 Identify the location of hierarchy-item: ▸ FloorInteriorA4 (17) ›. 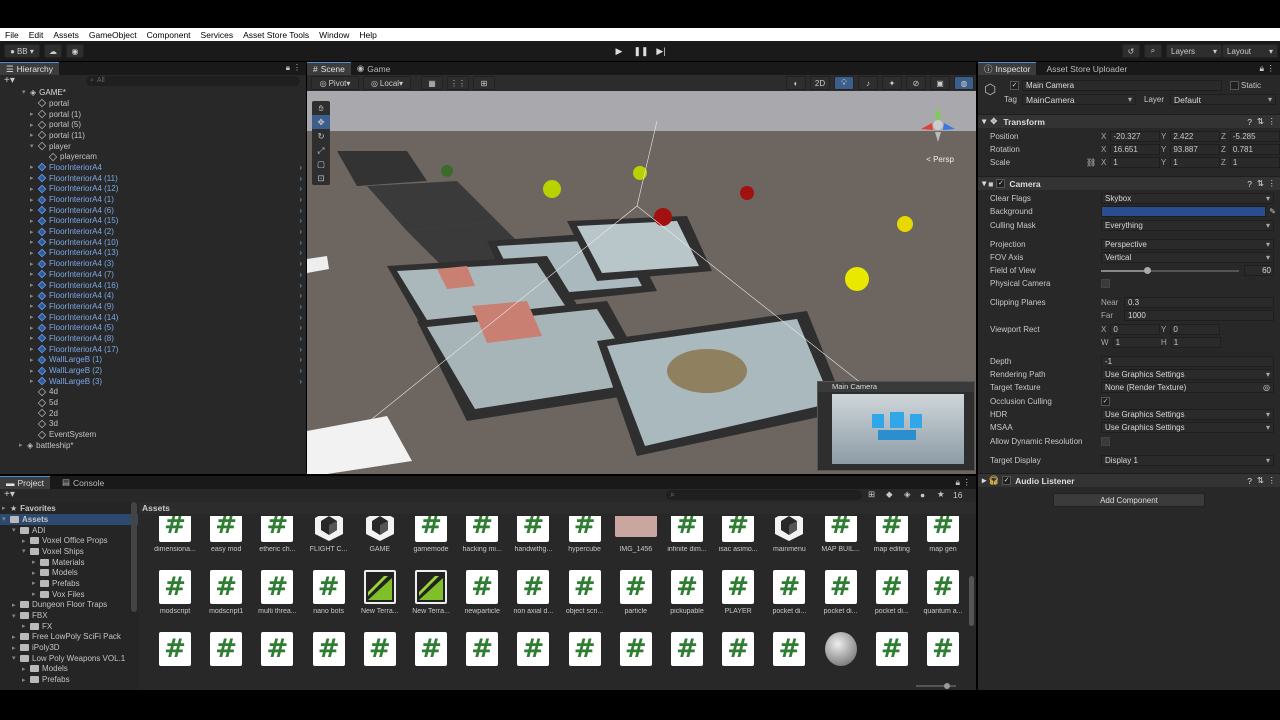
(153, 349).